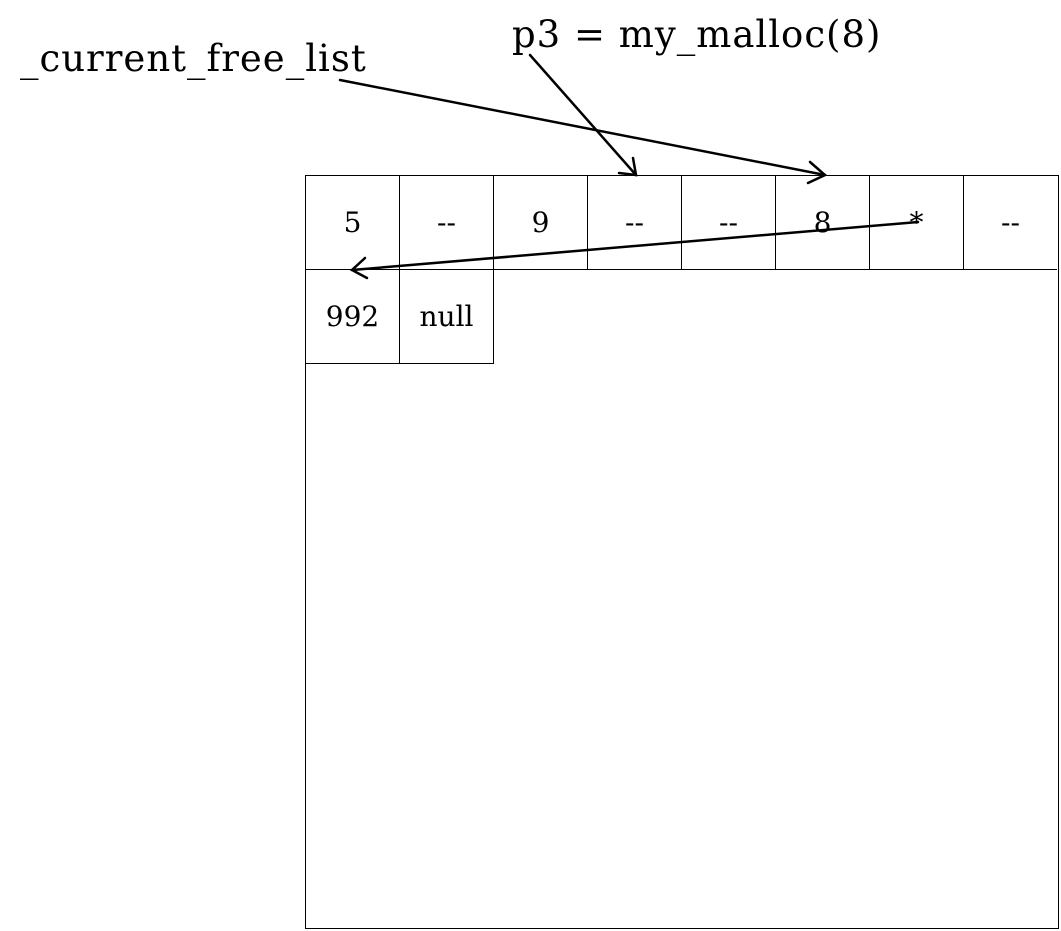 This screenshot has height=931, width=1061. What do you see at coordinates (627, 166) in the screenshot?
I see `malloc-arrowhead` at bounding box center [627, 166].